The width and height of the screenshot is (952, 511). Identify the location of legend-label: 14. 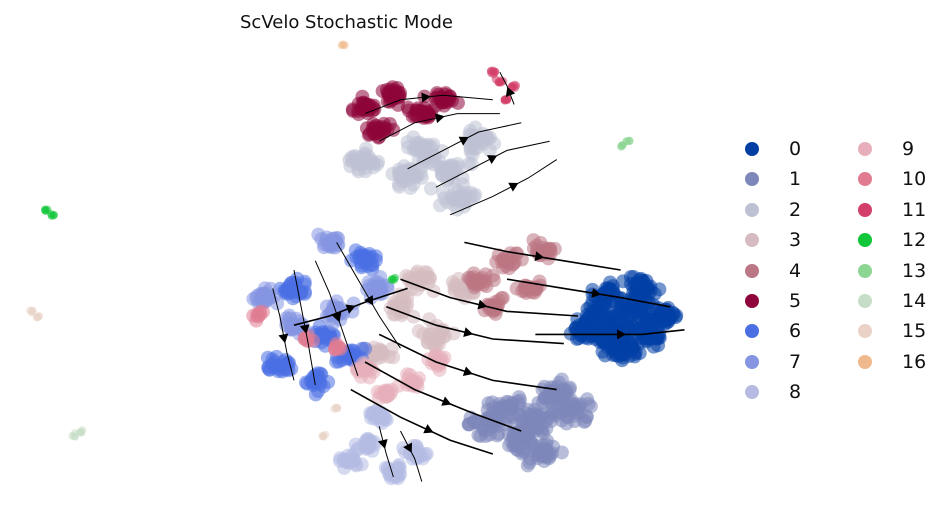
(914, 301).